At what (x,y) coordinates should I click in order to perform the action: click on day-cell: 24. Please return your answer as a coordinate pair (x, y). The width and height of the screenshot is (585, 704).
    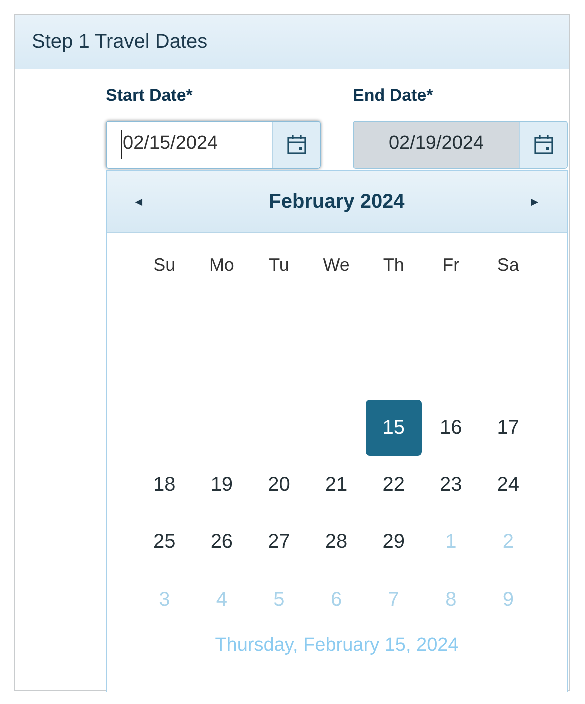
    Looking at the image, I should click on (508, 485).